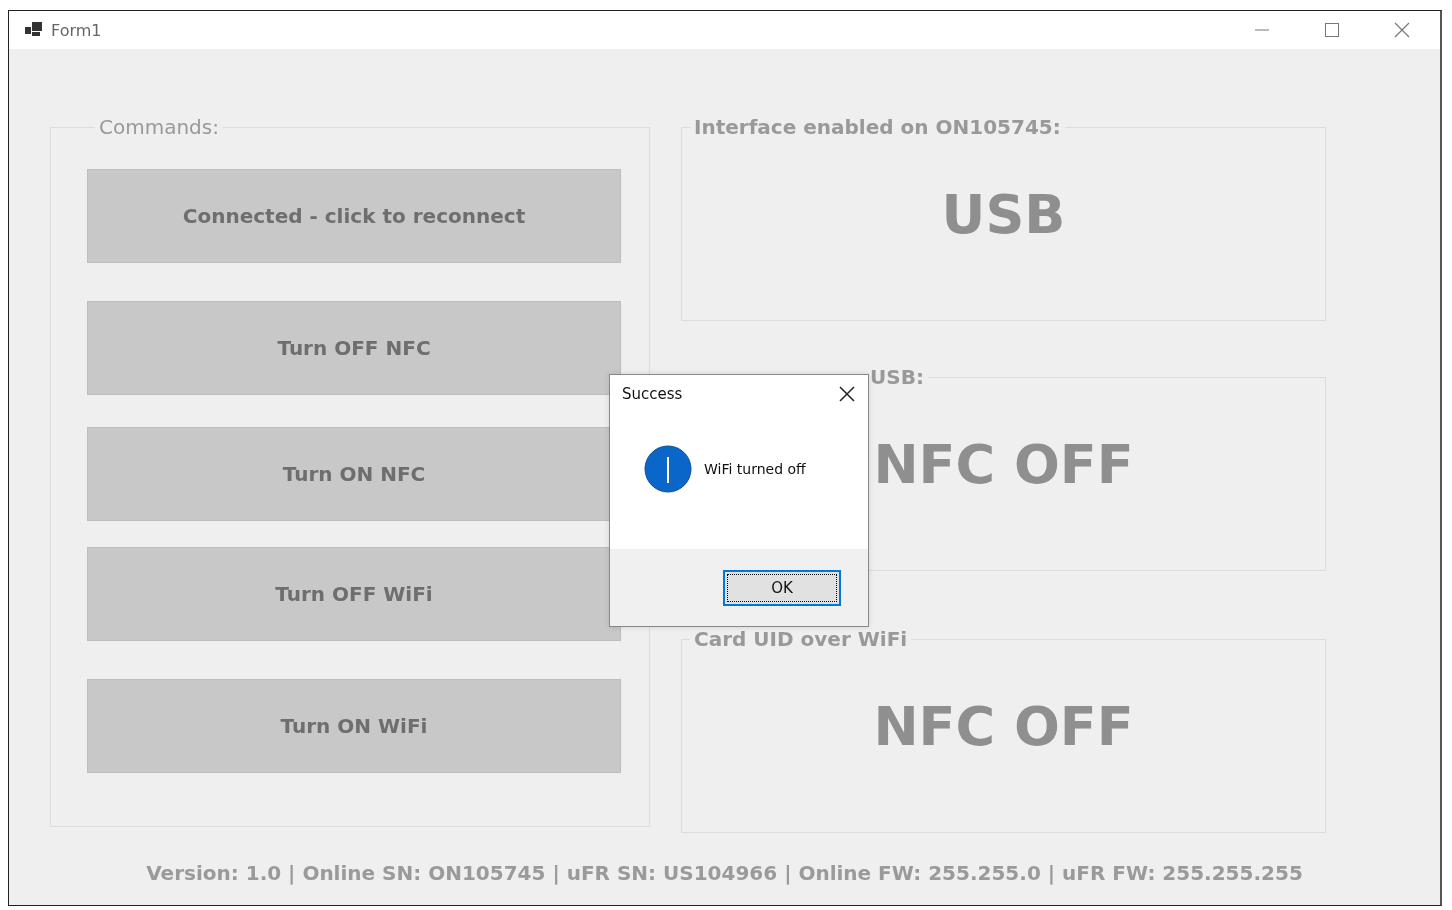  What do you see at coordinates (652, 394) in the screenshot?
I see `dialog-title: Success` at bounding box center [652, 394].